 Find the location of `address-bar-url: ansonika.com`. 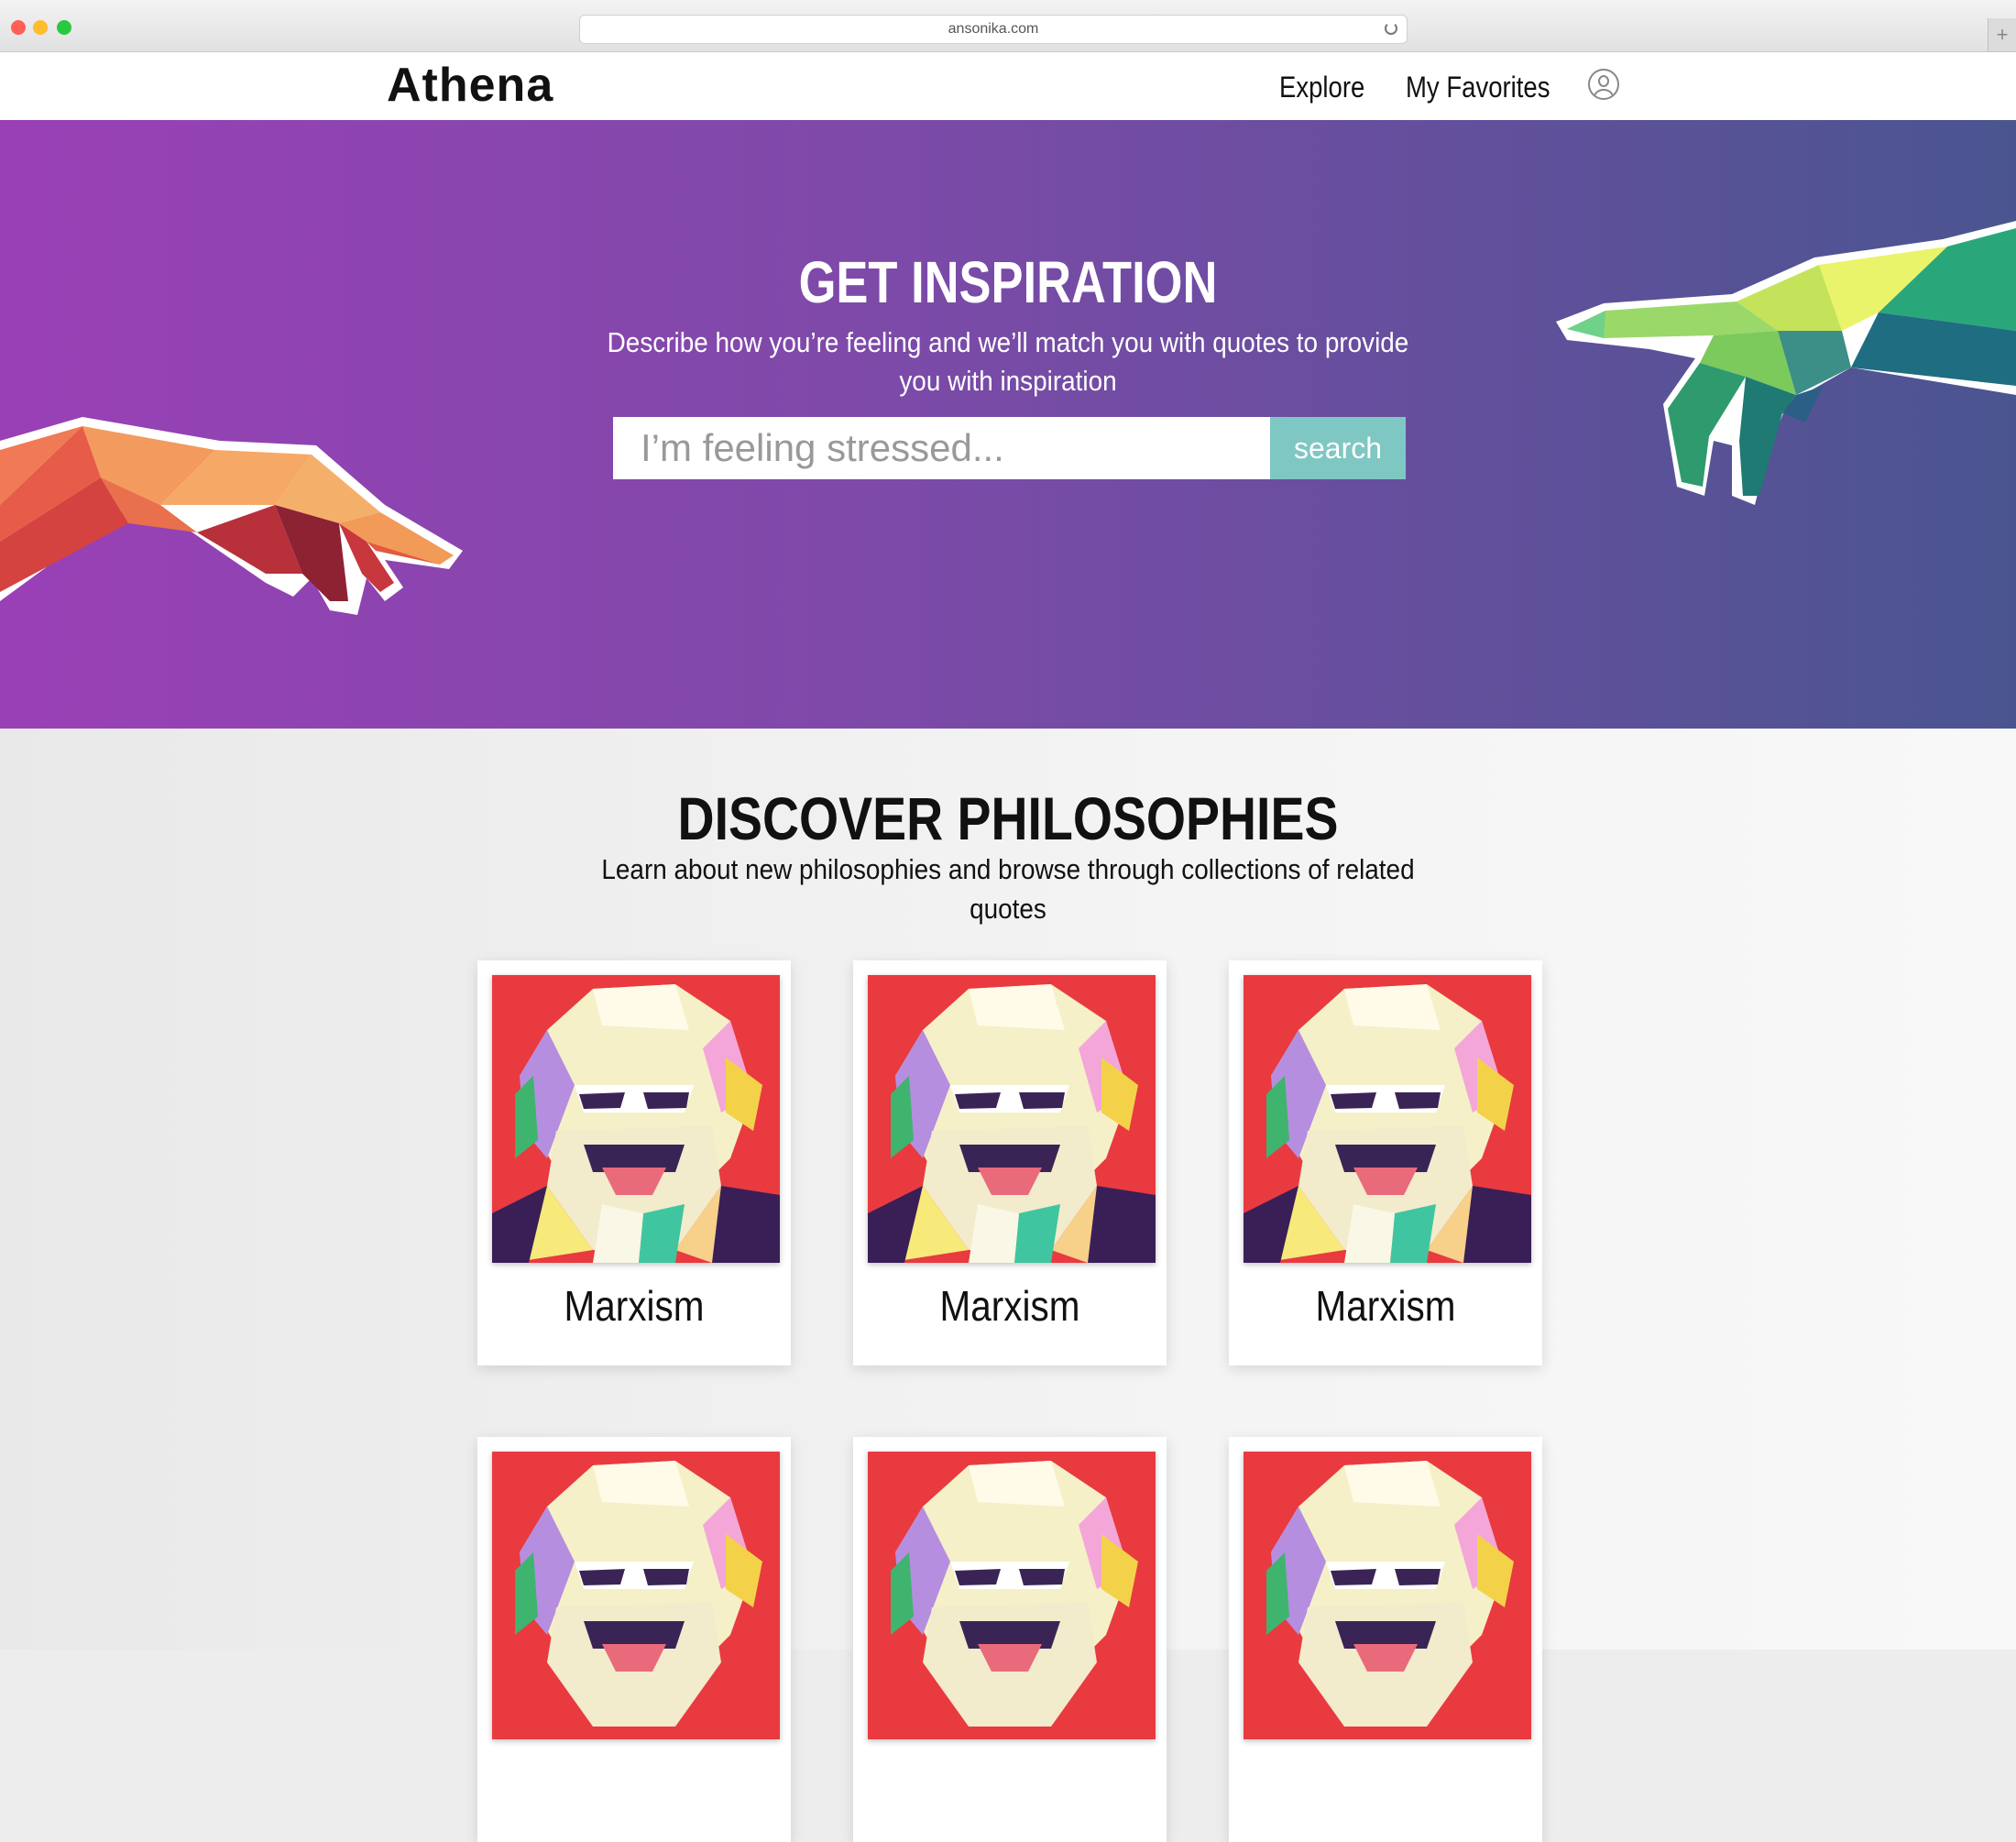

address-bar-url: ansonika.com is located at coordinates (993, 29).